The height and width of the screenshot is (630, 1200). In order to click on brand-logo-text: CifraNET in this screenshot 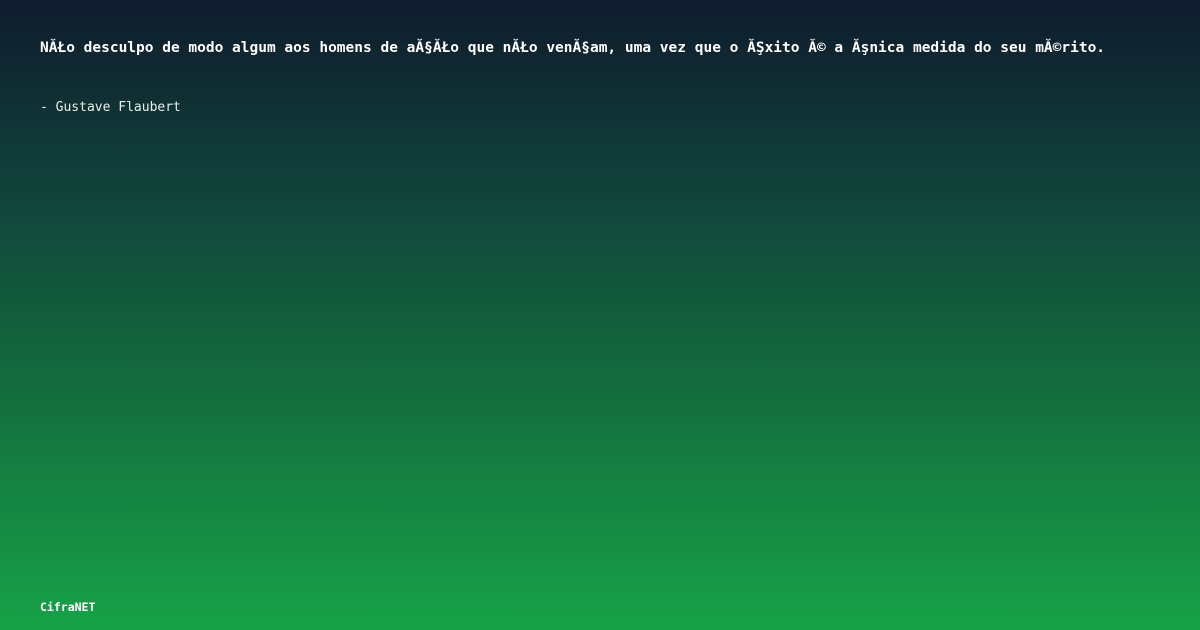, I will do `click(68, 607)`.